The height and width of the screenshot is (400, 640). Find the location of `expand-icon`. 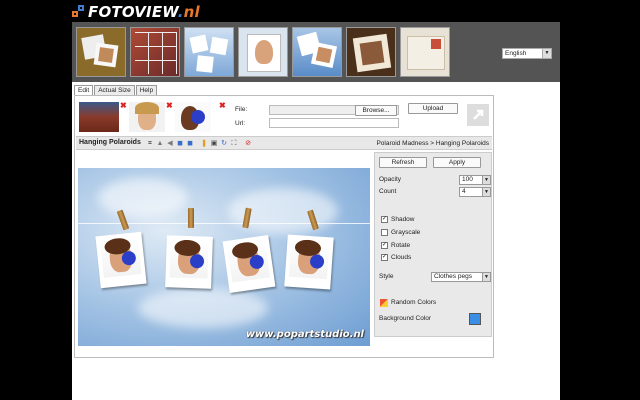

expand-icon is located at coordinates (478, 115).